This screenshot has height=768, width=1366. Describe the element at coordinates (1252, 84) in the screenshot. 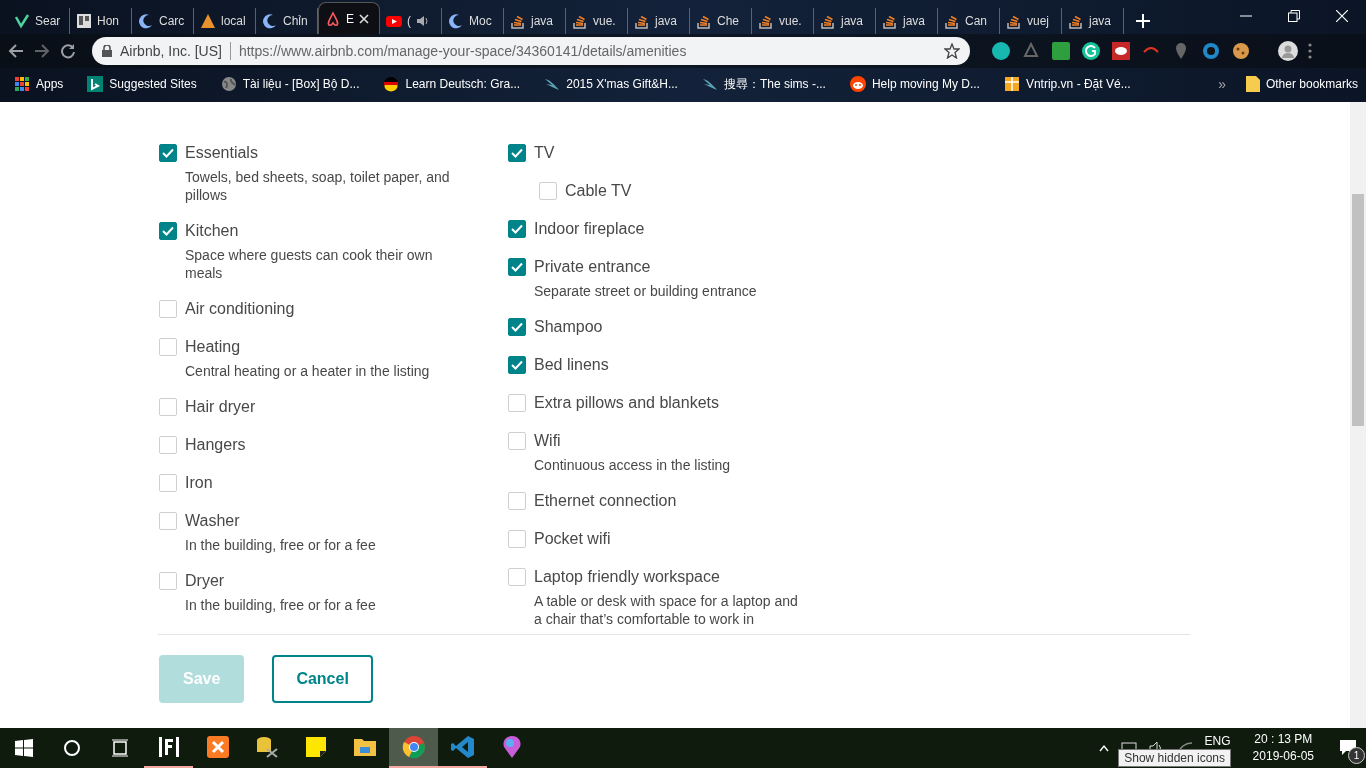

I see `folder-icon` at that location.